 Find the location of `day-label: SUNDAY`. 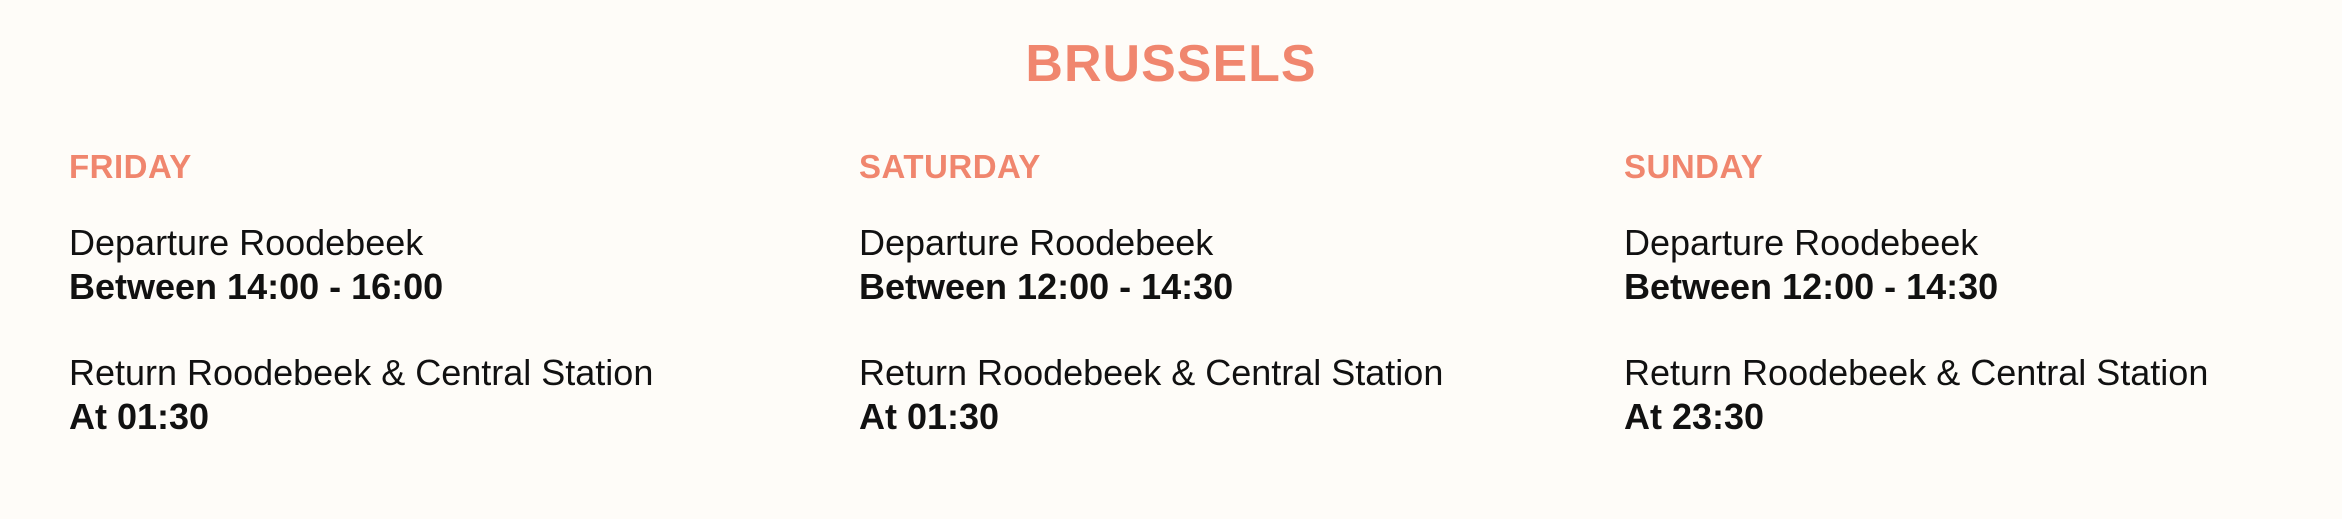

day-label: SUNDAY is located at coordinates (1694, 166).